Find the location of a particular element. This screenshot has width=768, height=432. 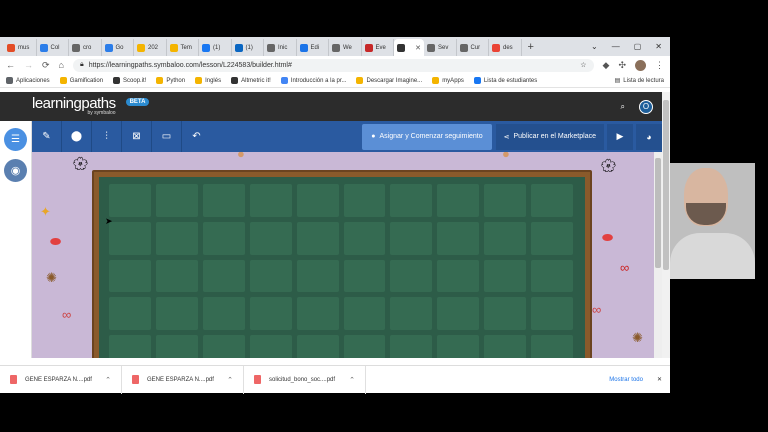

canvas-scrollbar is located at coordinates (658, 255).